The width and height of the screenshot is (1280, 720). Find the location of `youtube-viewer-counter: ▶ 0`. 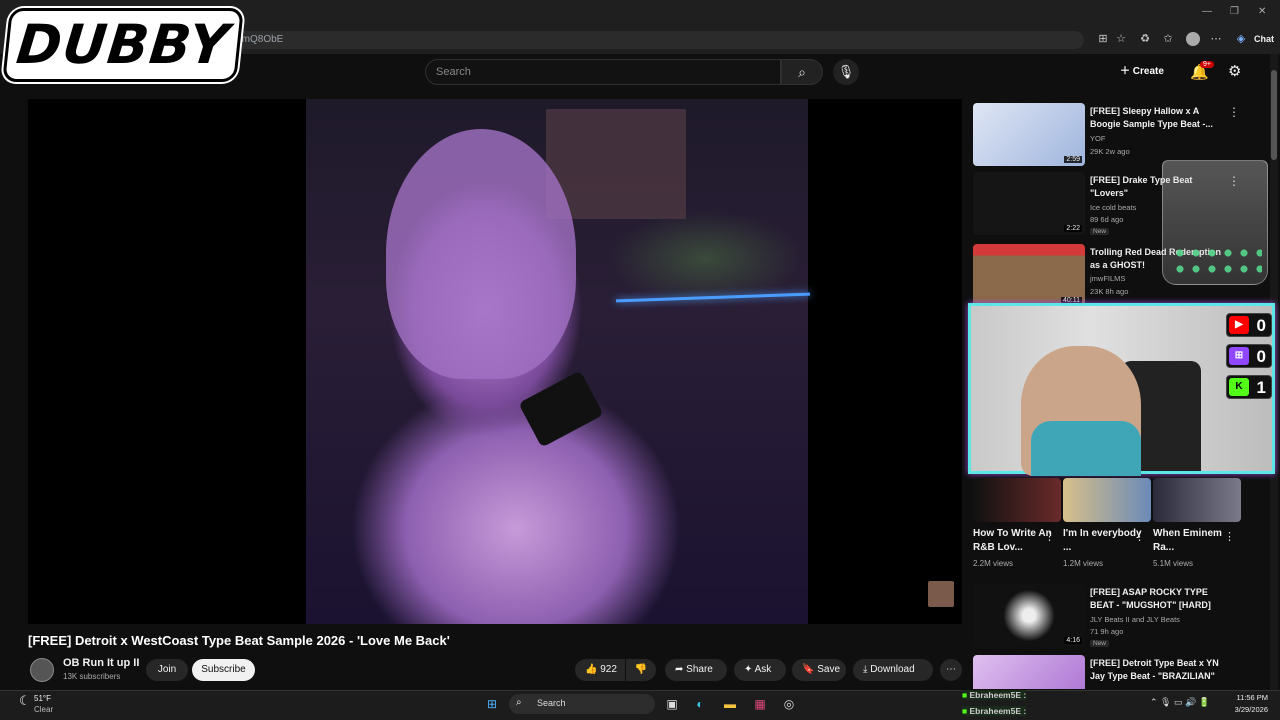

youtube-viewer-counter: ▶ 0 is located at coordinates (1249, 325).